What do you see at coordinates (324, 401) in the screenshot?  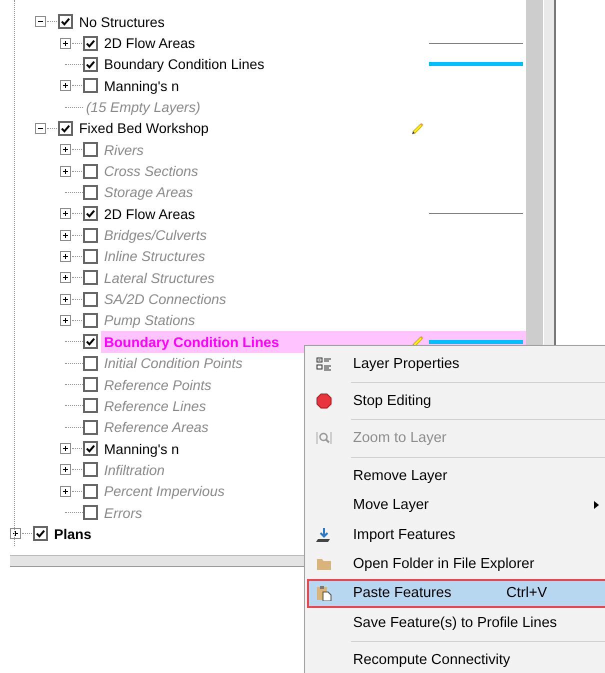 I see `stop-icon` at bounding box center [324, 401].